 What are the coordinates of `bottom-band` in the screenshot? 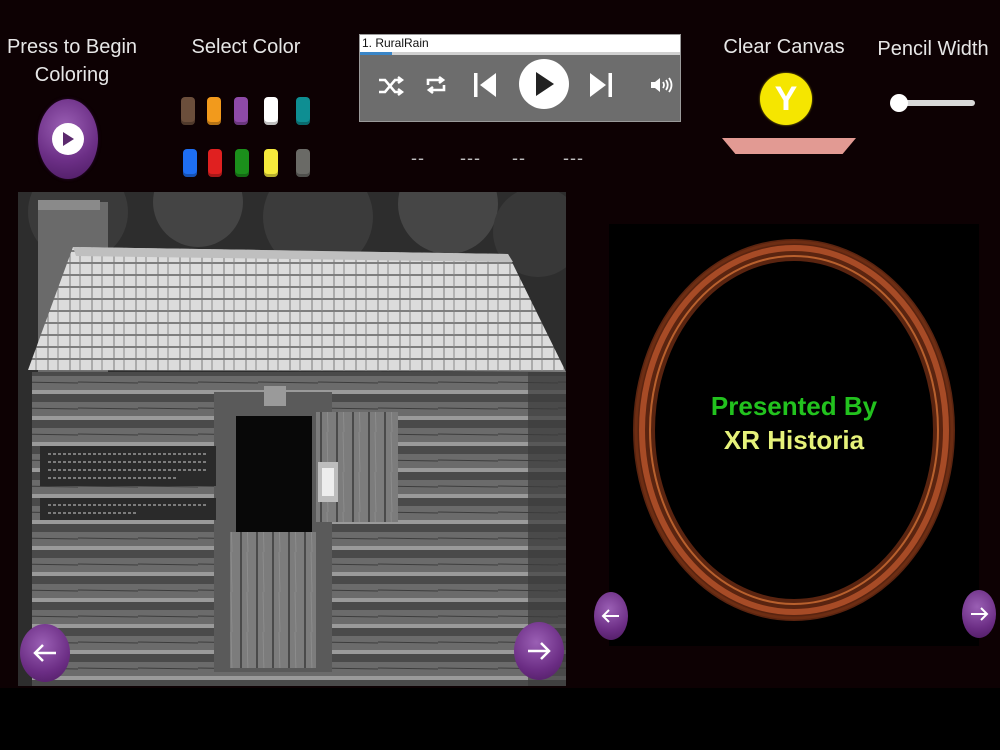 It's located at (500, 719).